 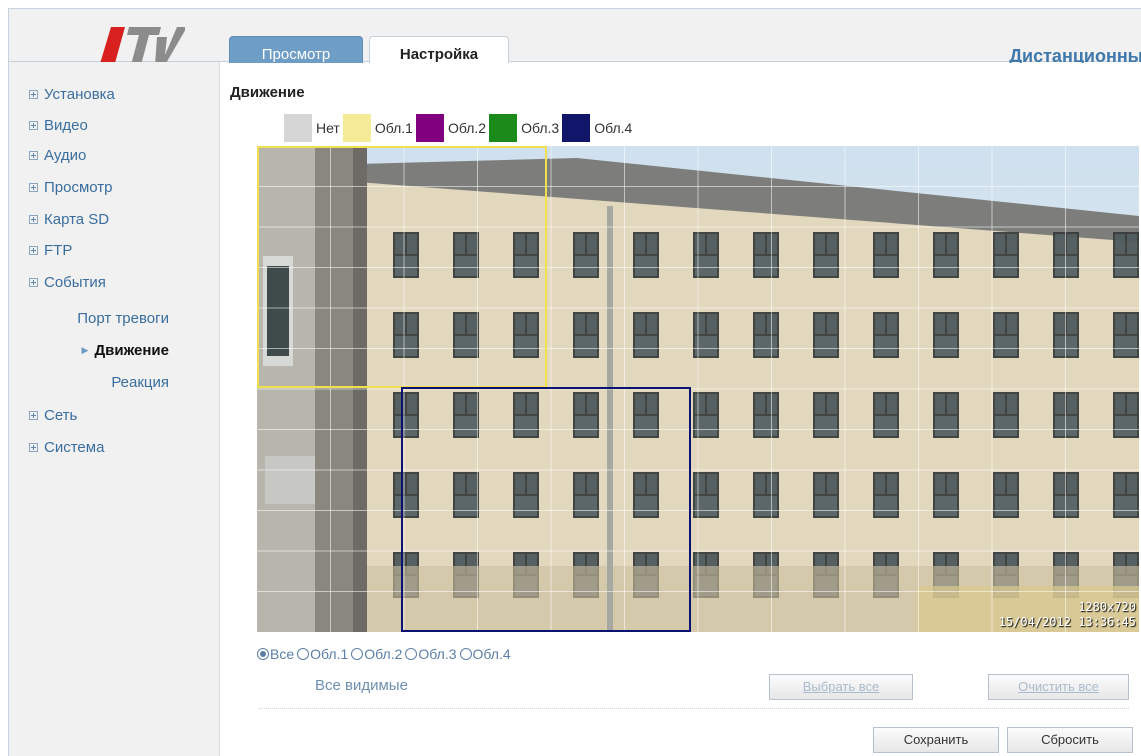 I want to click on sidebar-item-audio: Аудио, so click(x=57, y=155).